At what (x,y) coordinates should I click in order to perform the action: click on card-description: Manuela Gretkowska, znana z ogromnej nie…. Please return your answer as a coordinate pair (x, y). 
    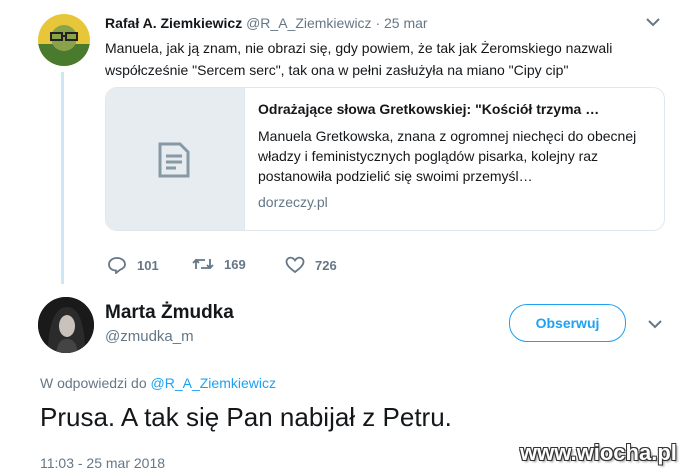
    Looking at the image, I should click on (447, 156).